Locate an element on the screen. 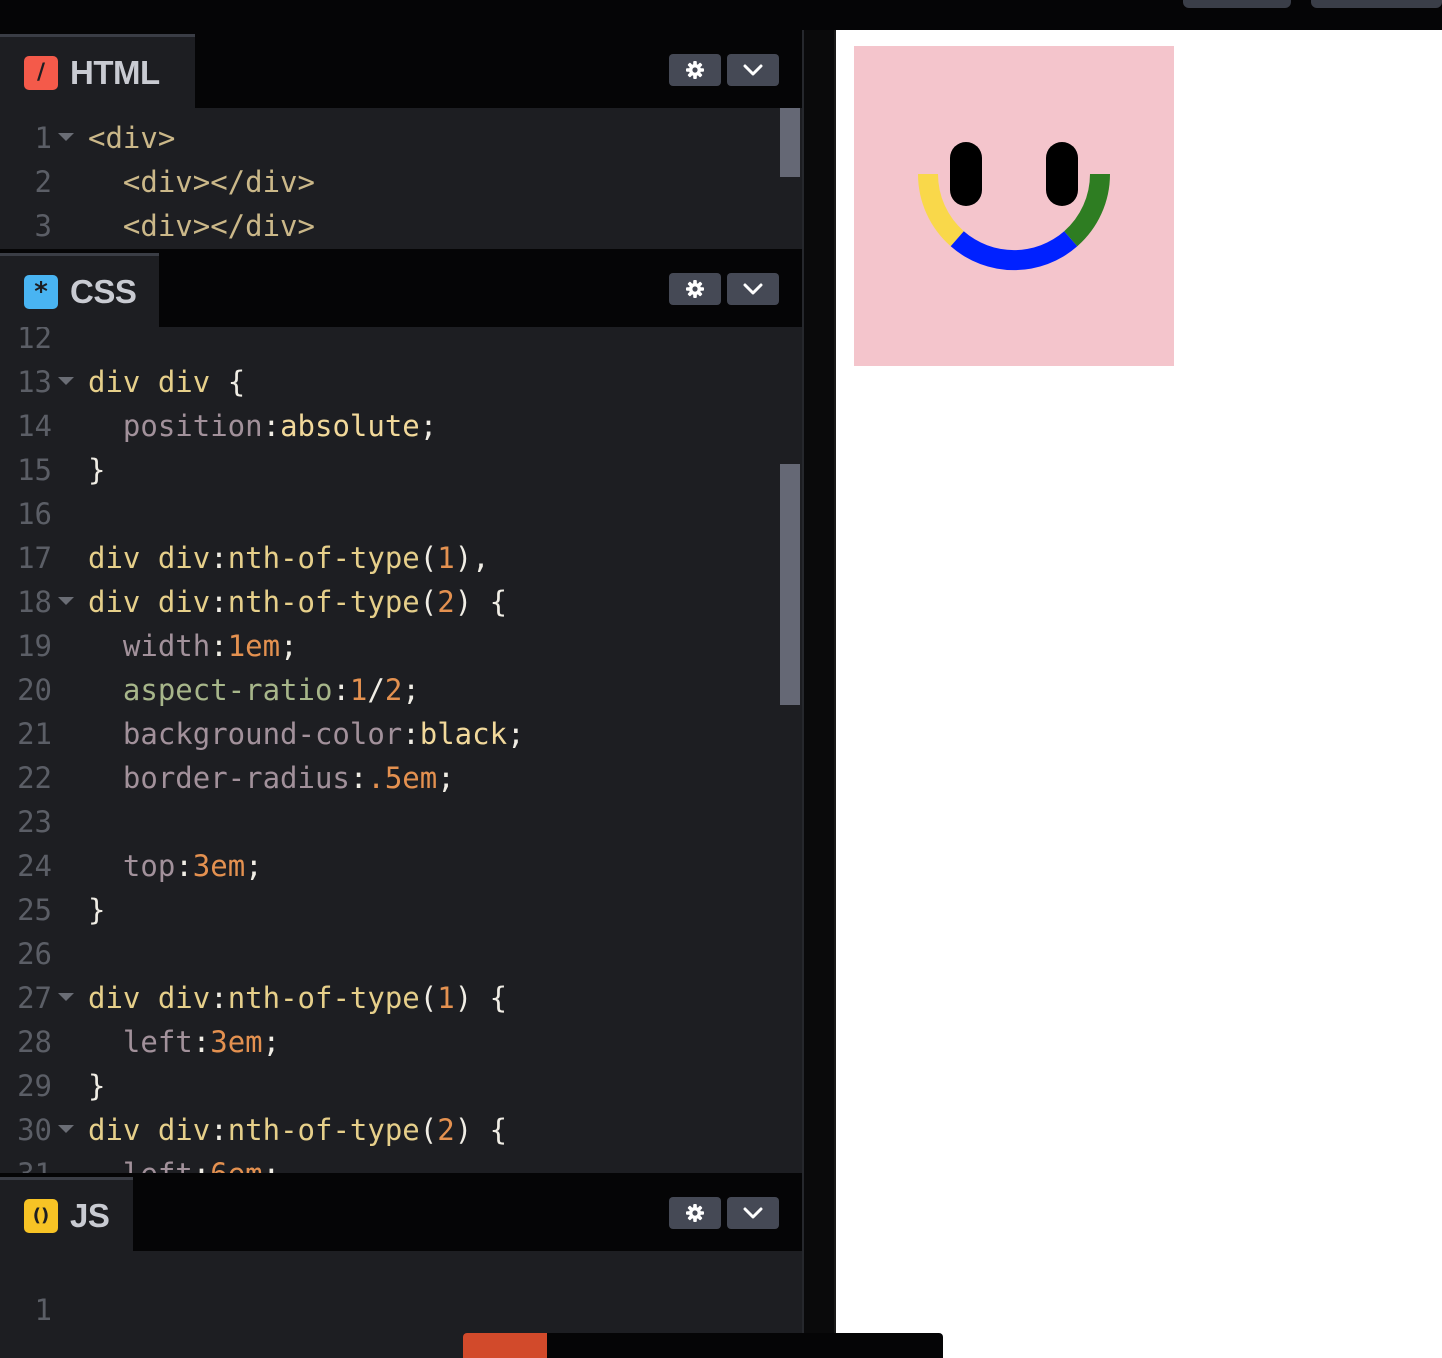 Image resolution: width=1442 pixels, height=1358 pixels. code-line: 2 <div></div> is located at coordinates (390, 182).